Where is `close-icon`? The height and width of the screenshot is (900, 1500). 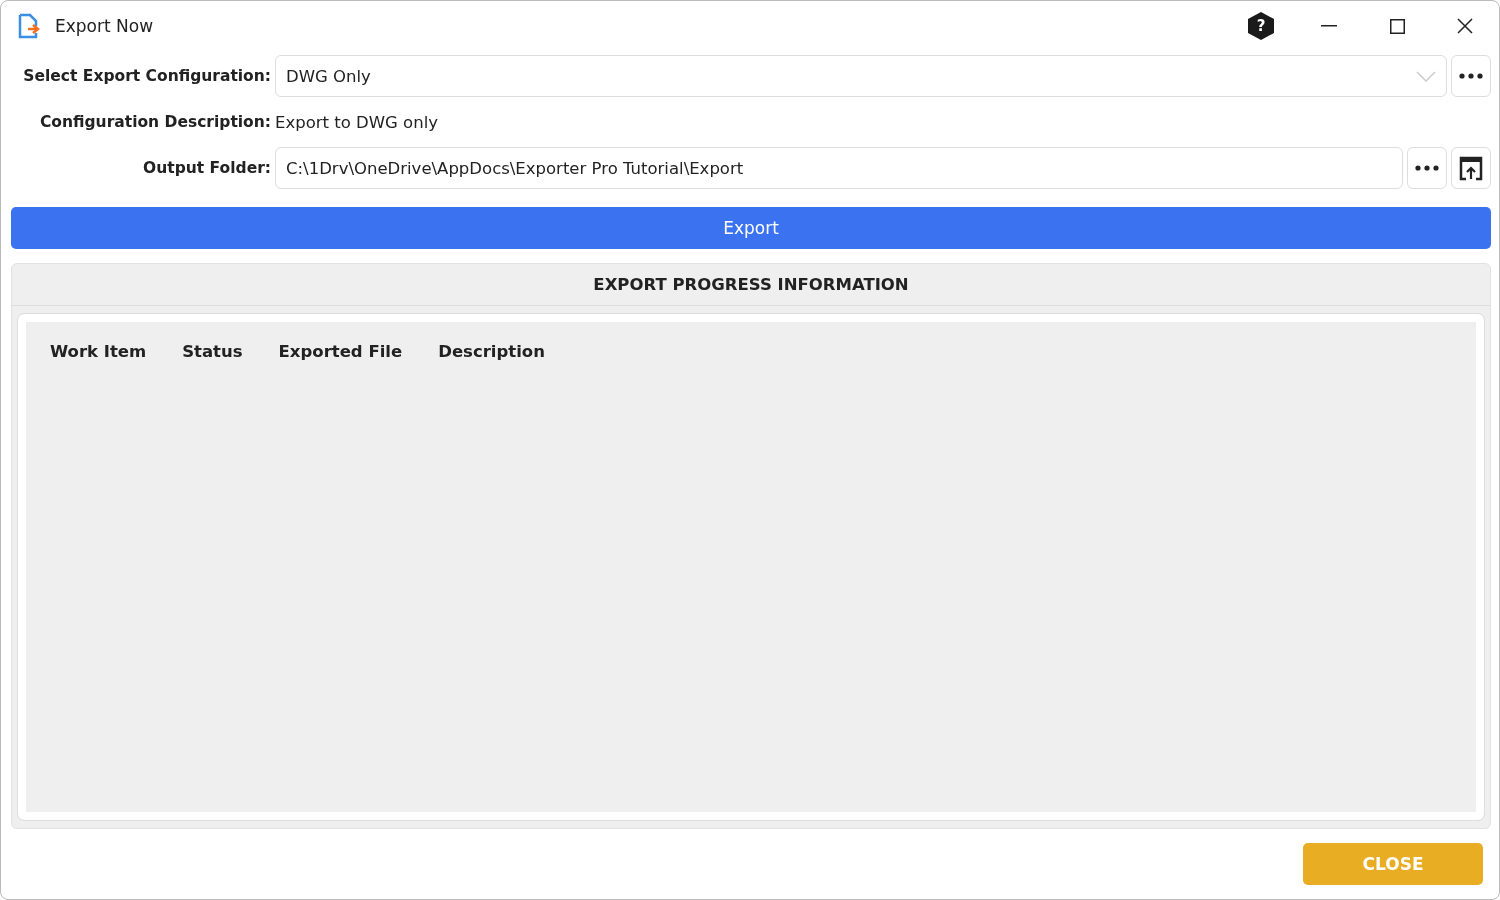 close-icon is located at coordinates (1465, 26).